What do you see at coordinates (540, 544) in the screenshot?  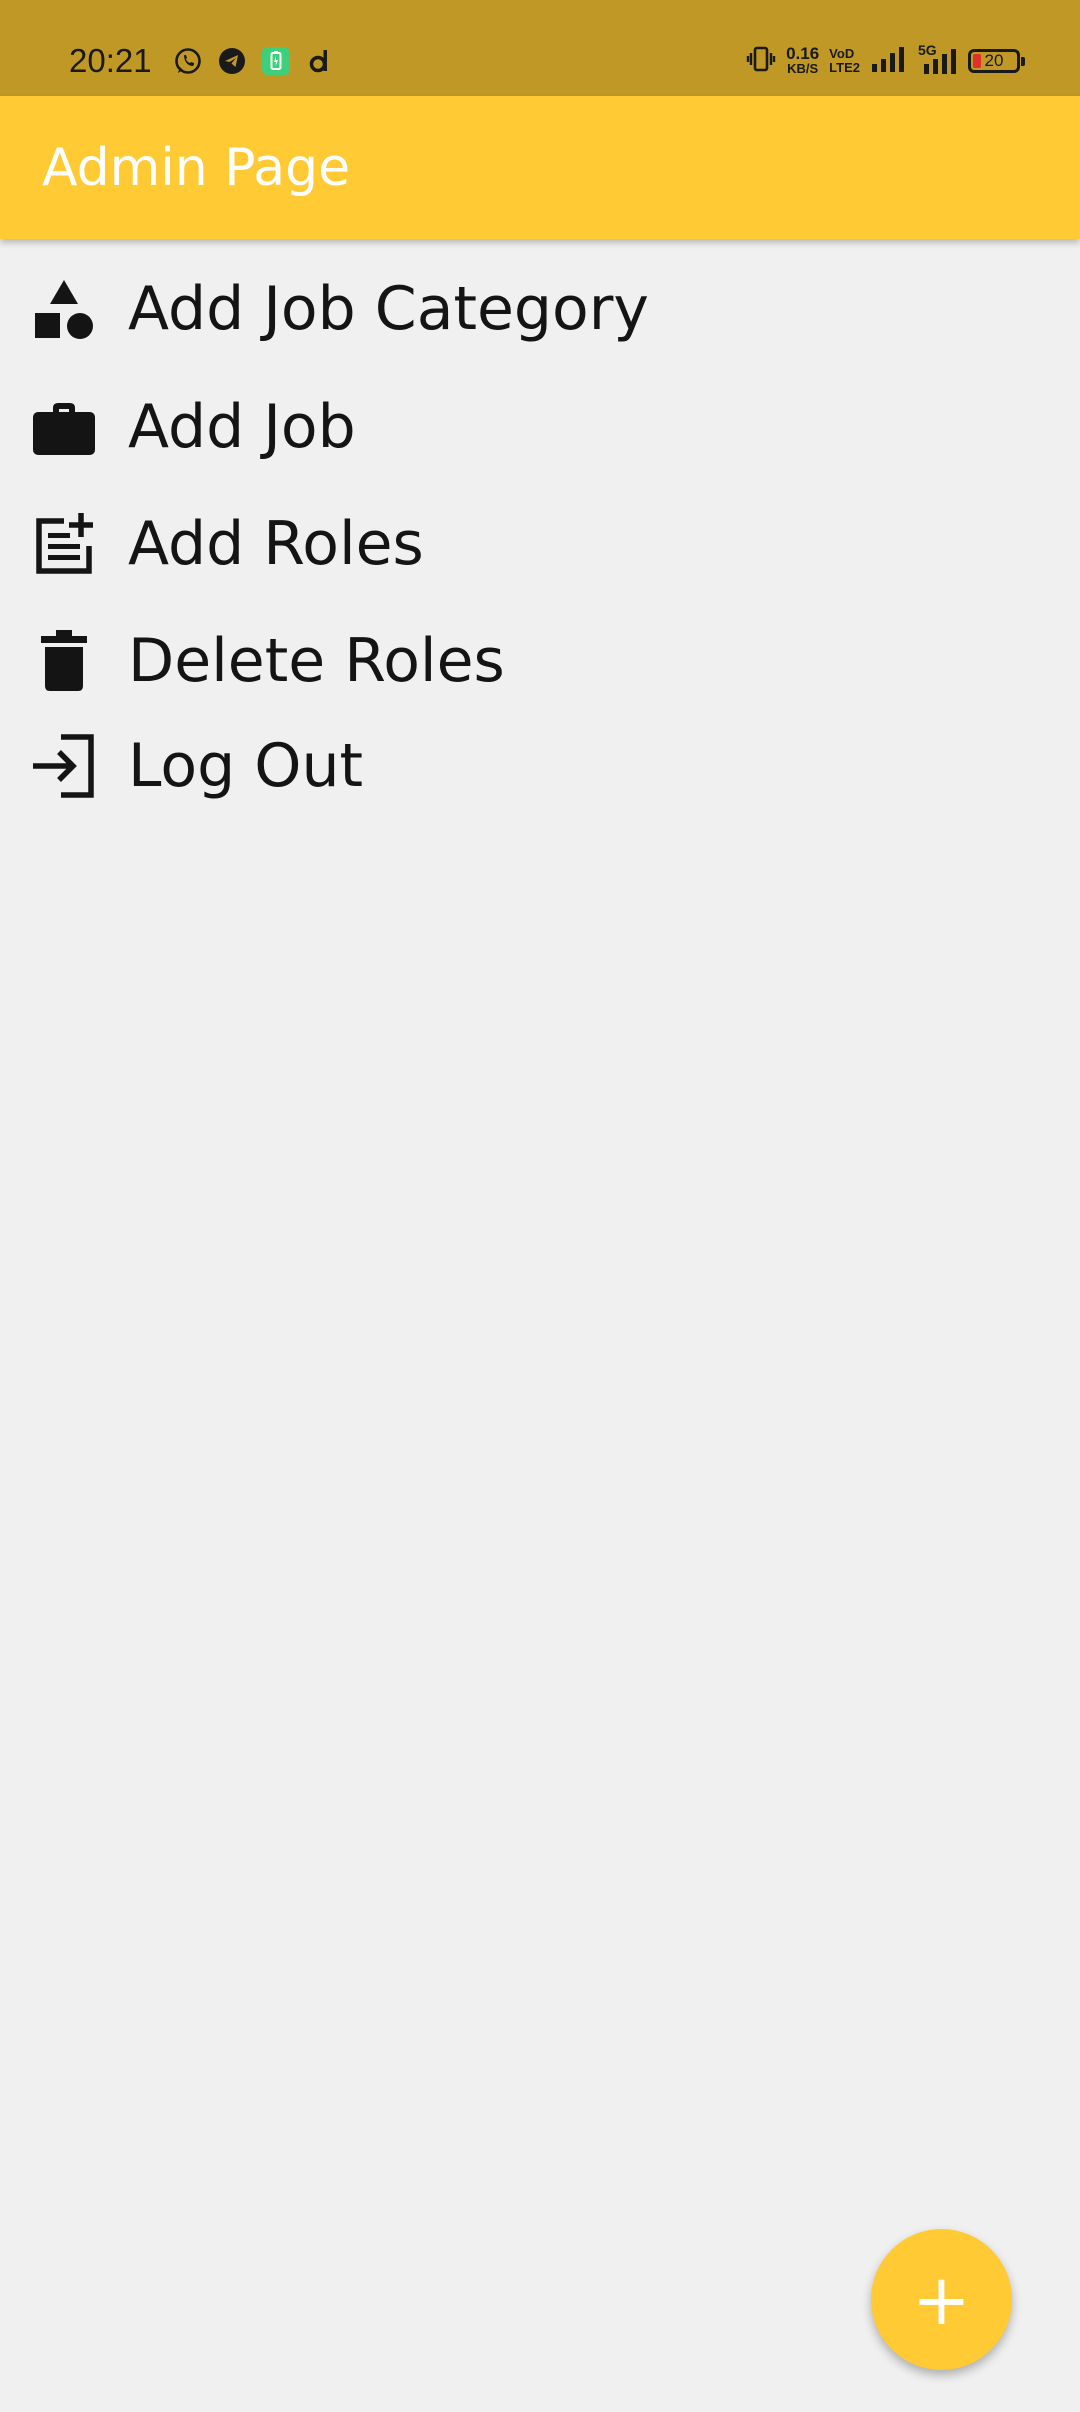 I see `menu-item-add-roles: Add Roles` at bounding box center [540, 544].